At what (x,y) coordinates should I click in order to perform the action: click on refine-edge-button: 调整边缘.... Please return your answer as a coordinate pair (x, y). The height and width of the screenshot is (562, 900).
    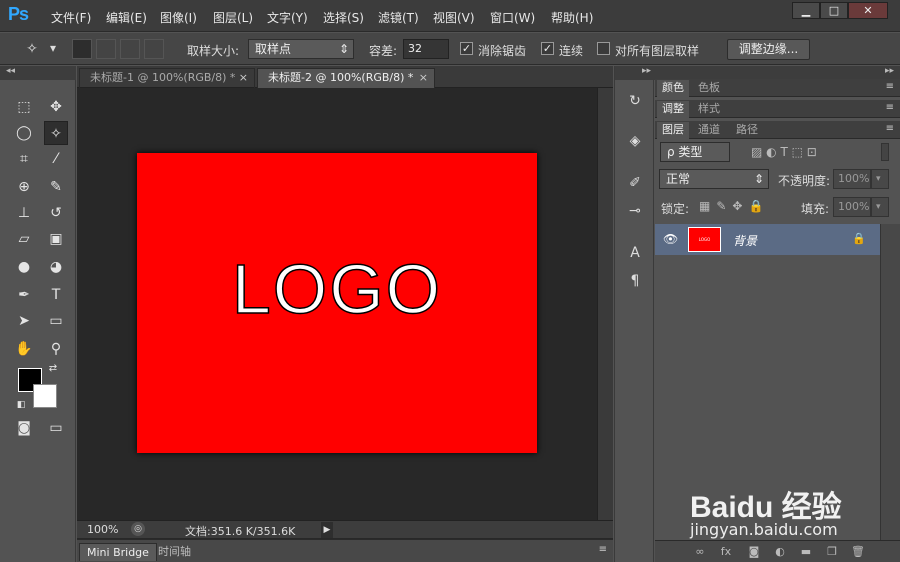
    Looking at the image, I should click on (768, 49).